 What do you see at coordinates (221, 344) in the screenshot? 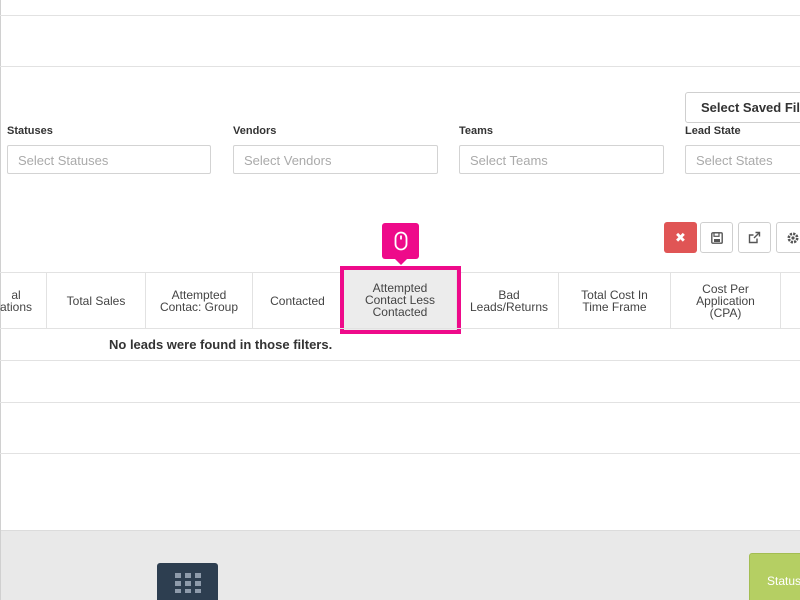
I see `empty-table-message: No leads were found in those filters.` at bounding box center [221, 344].